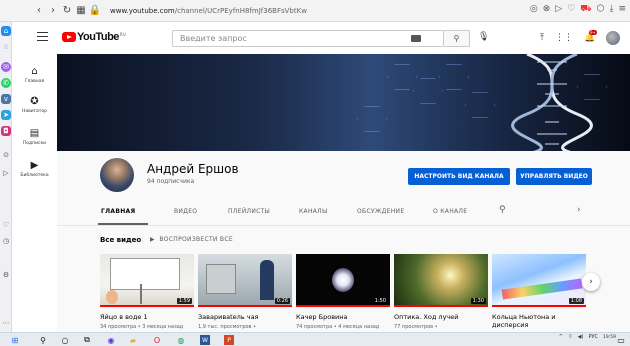  Describe the element at coordinates (124, 317) in the screenshot. I see `video-title: Яйцо в воде 1` at that location.